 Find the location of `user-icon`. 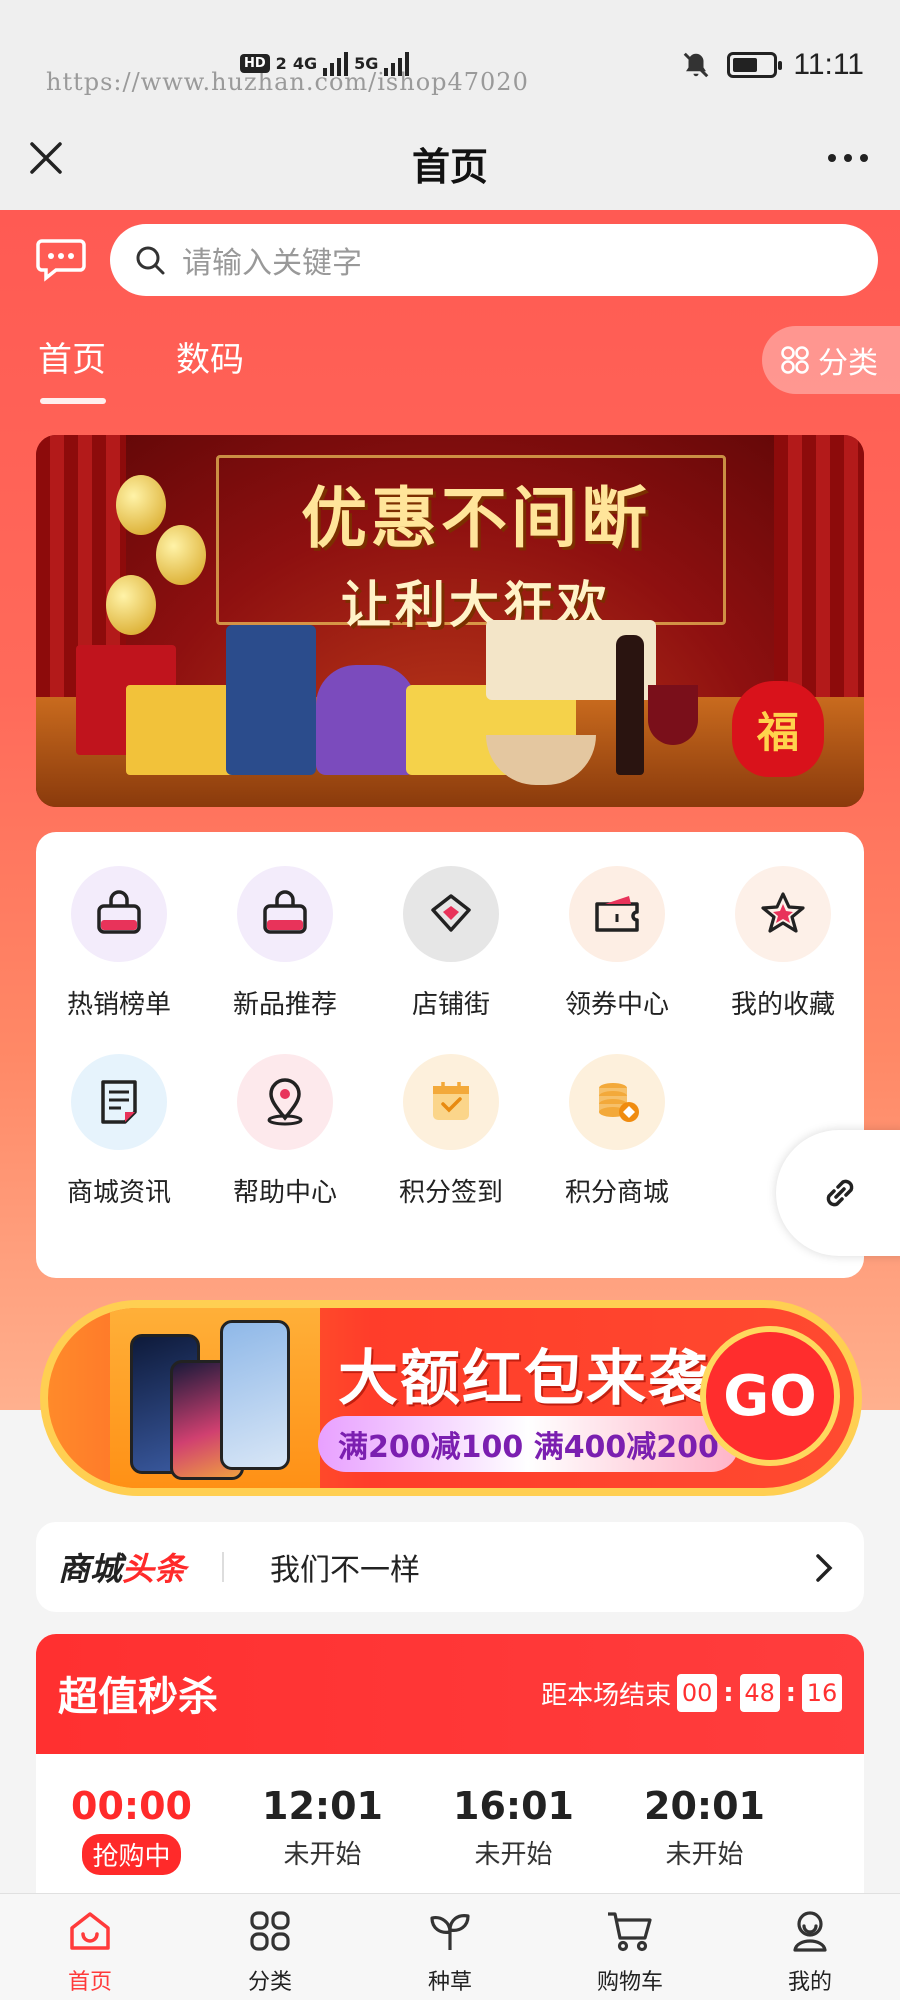

user-icon is located at coordinates (810, 1931).